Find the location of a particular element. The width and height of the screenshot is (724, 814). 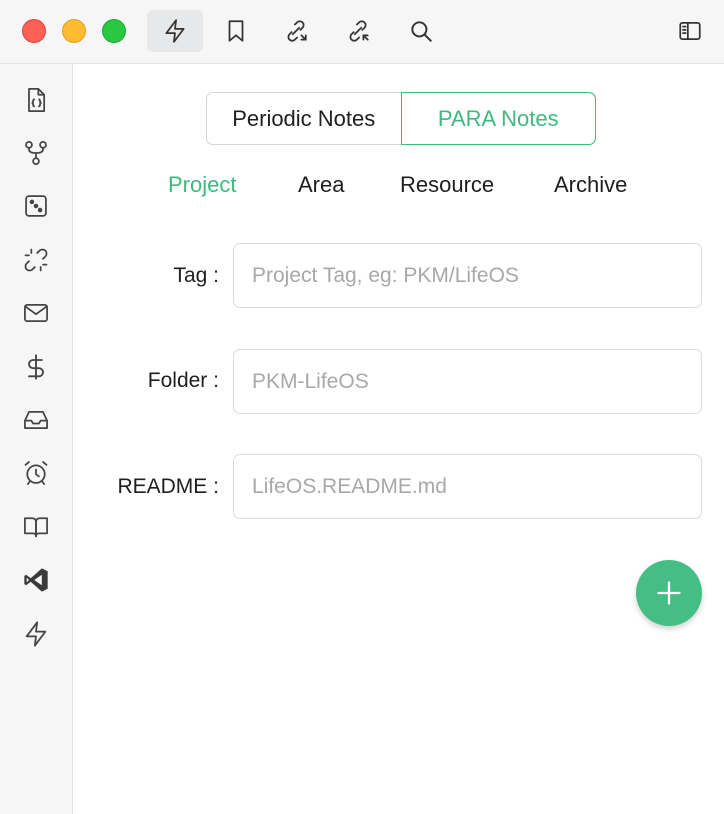

notes-type-segment: Periodic Notes PARA Notes is located at coordinates (401, 118).